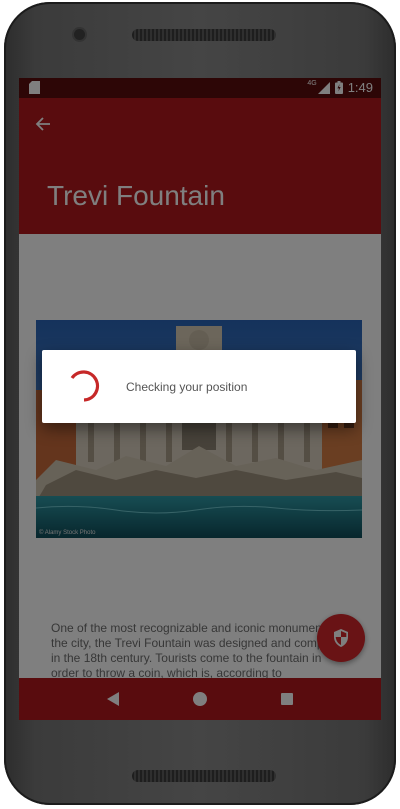  I want to click on bottom-speaker, so click(204, 776).